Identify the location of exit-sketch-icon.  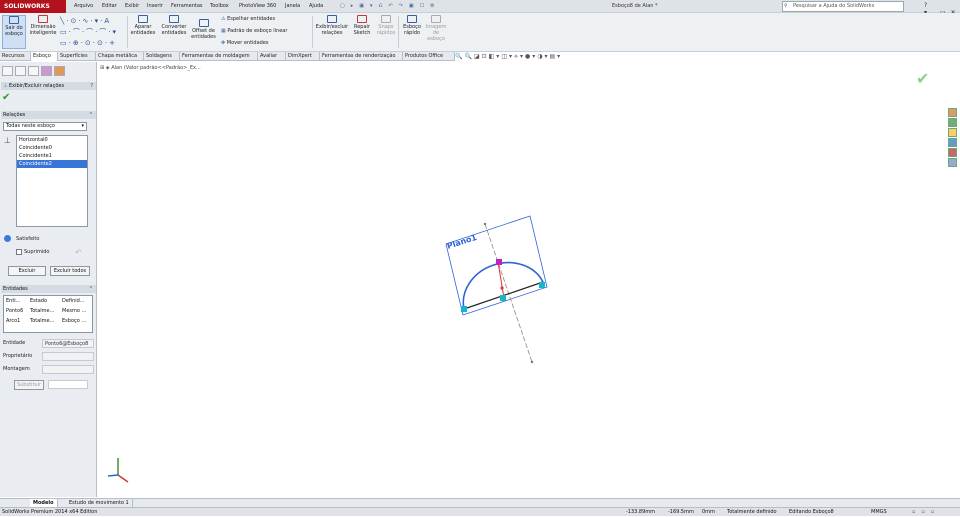
(14, 20).